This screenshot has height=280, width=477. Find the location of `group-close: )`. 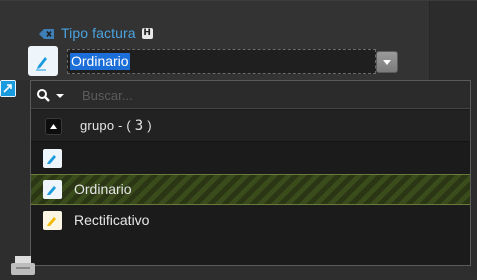

group-close: ) is located at coordinates (147, 125).